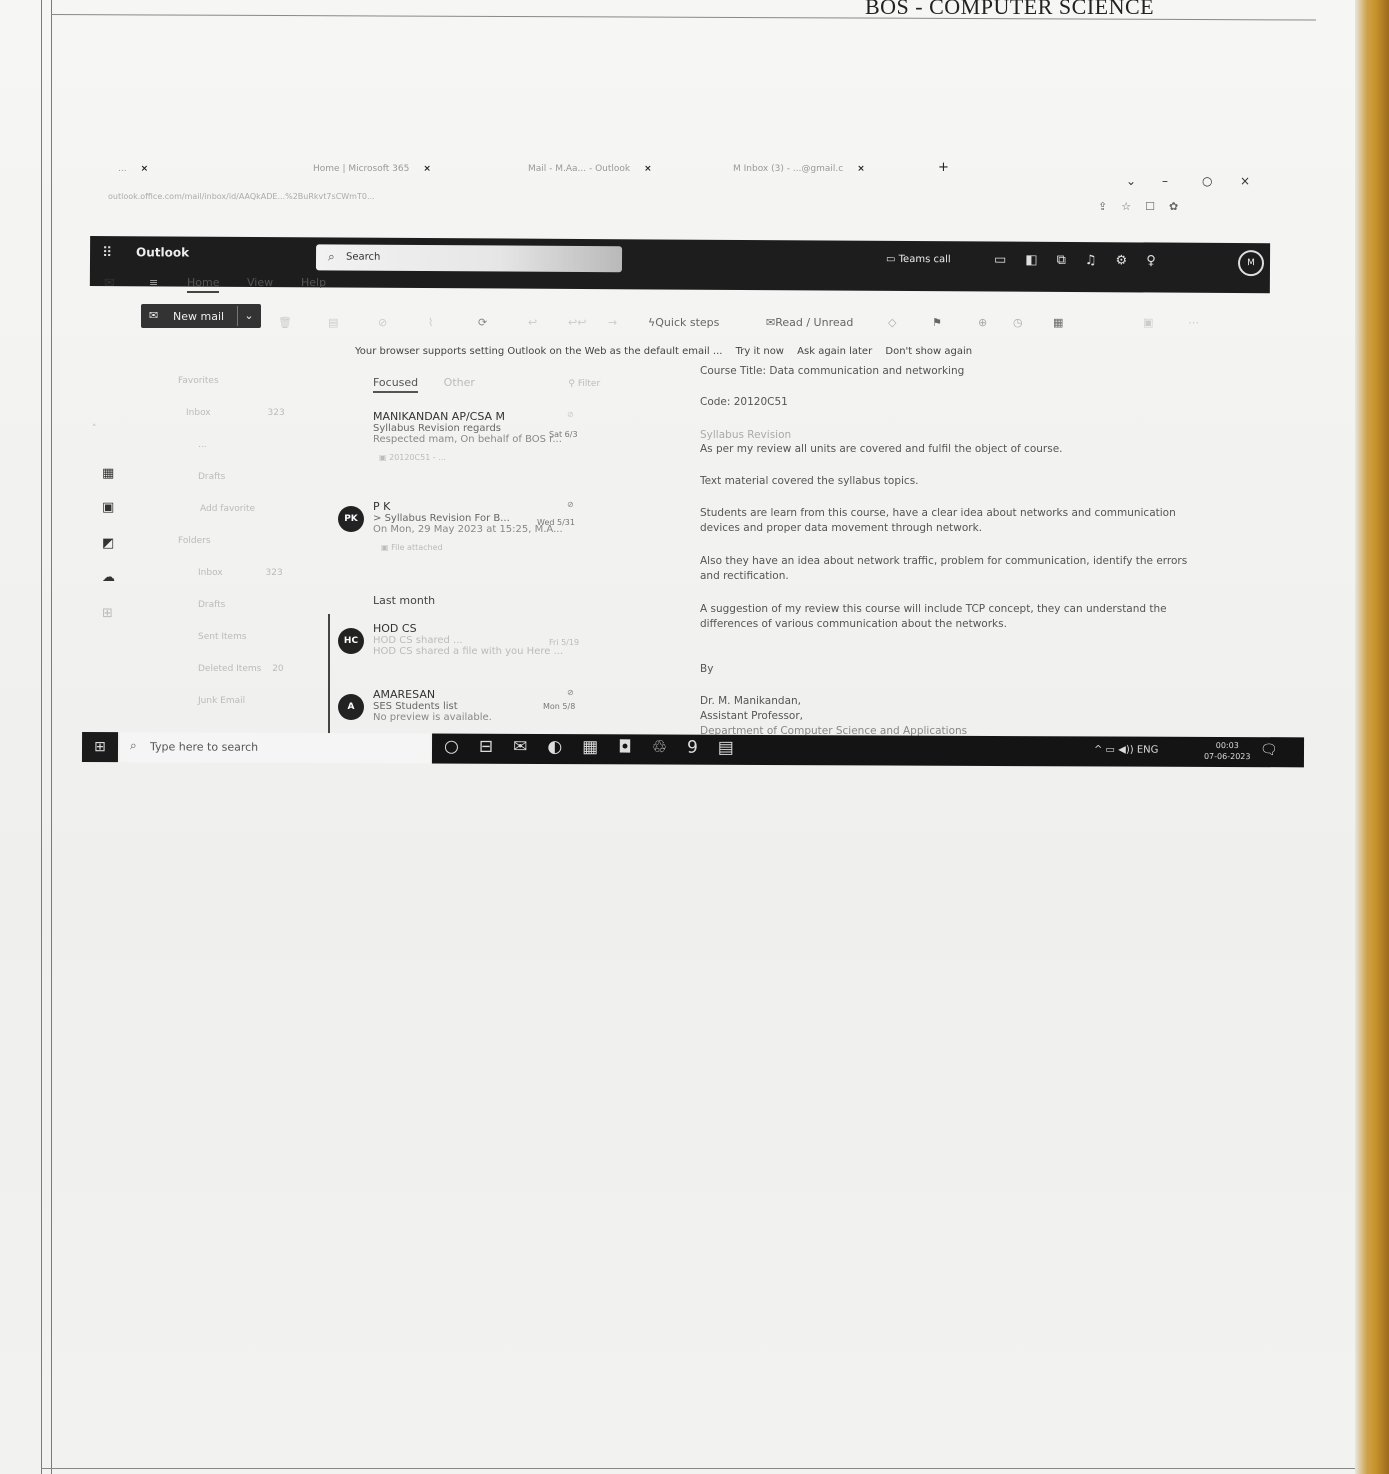  I want to click on star-icon: ☆, so click(1133, 206).